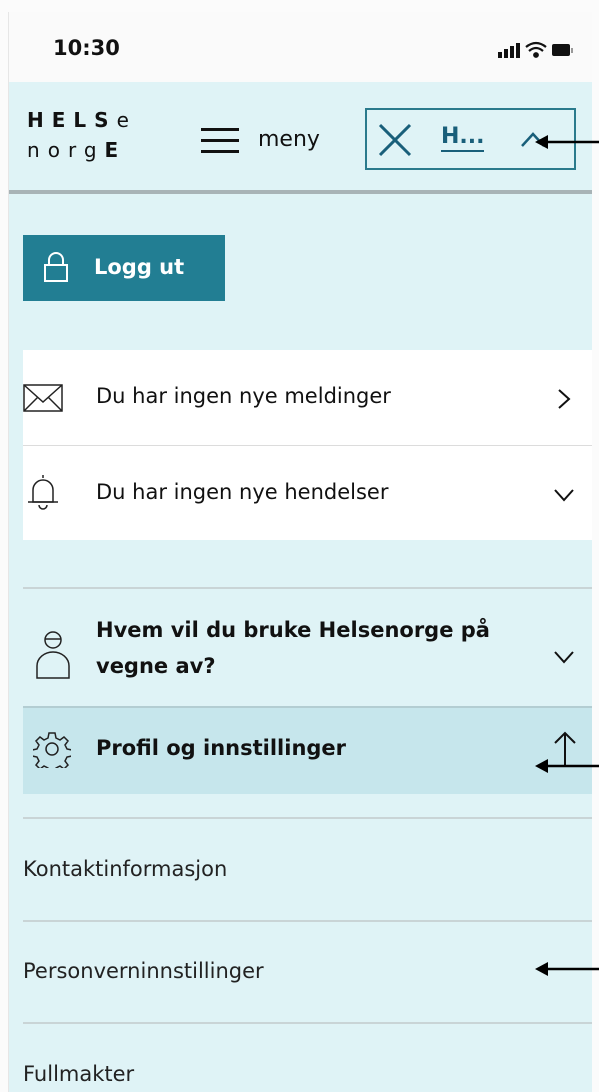 The image size is (599, 1092). Describe the element at coordinates (43, 398) in the screenshot. I see `envelope-icon` at that location.